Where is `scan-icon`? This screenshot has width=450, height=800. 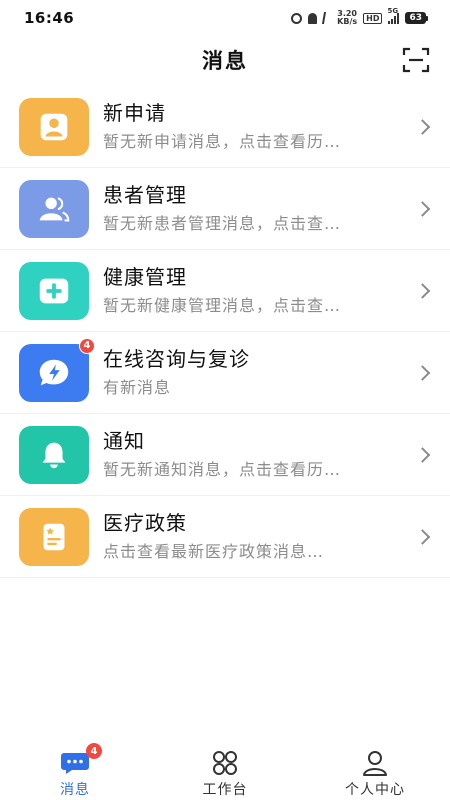 scan-icon is located at coordinates (416, 60).